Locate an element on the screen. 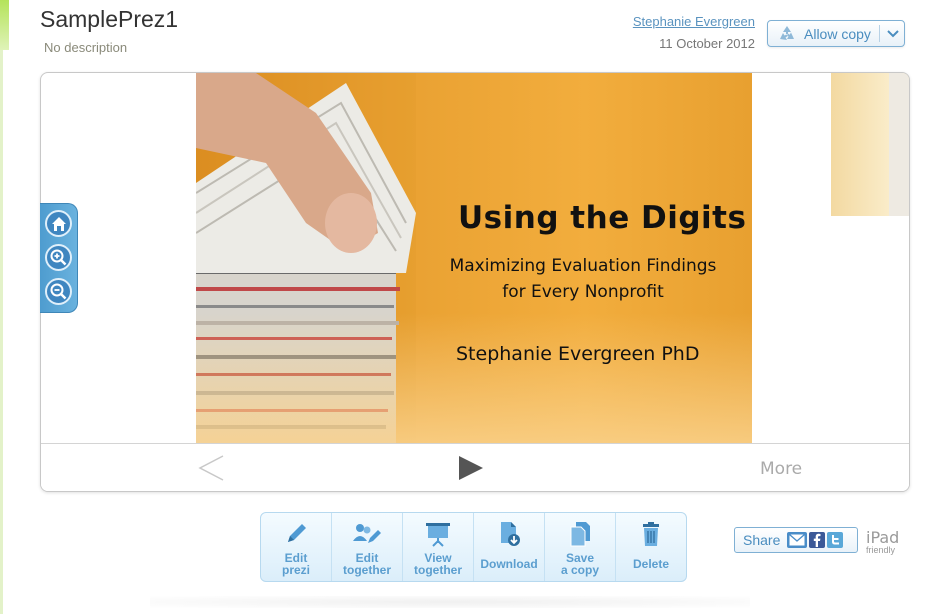 This screenshot has width=949, height=614. edit-prezi-button: Edit prezi is located at coordinates (296, 547).